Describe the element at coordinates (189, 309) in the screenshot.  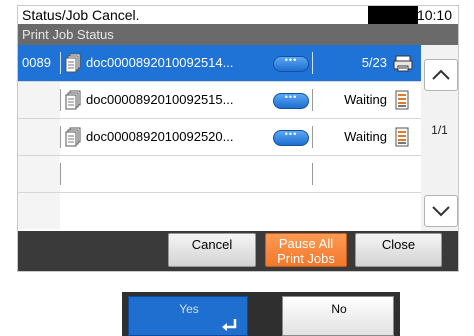
I see `yes-button-label: Yes` at that location.